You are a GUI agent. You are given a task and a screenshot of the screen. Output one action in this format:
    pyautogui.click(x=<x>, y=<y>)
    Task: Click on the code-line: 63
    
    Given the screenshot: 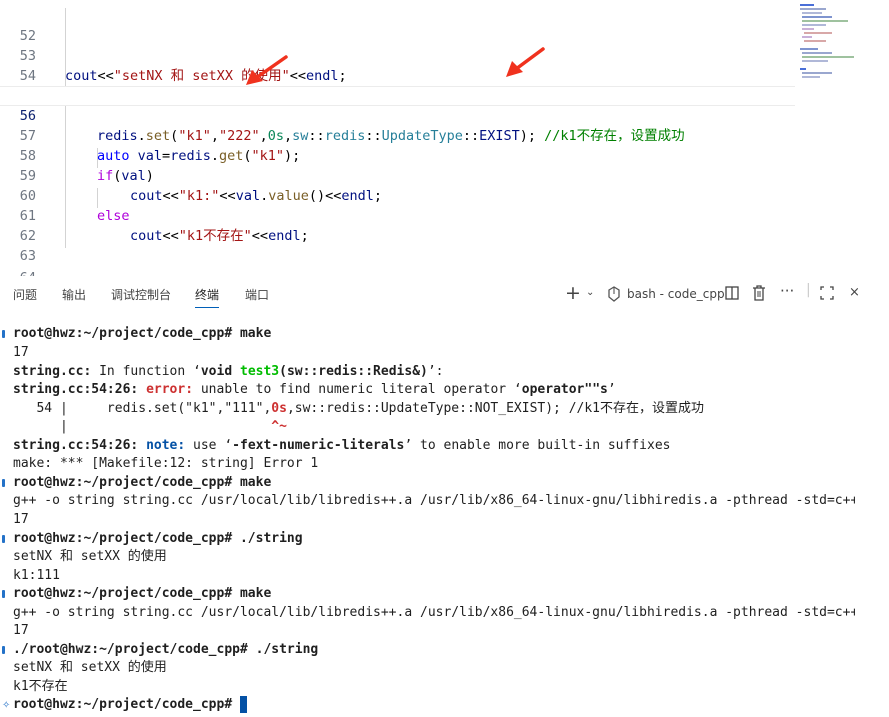 What is the action you would take?
    pyautogui.click(x=400, y=245)
    